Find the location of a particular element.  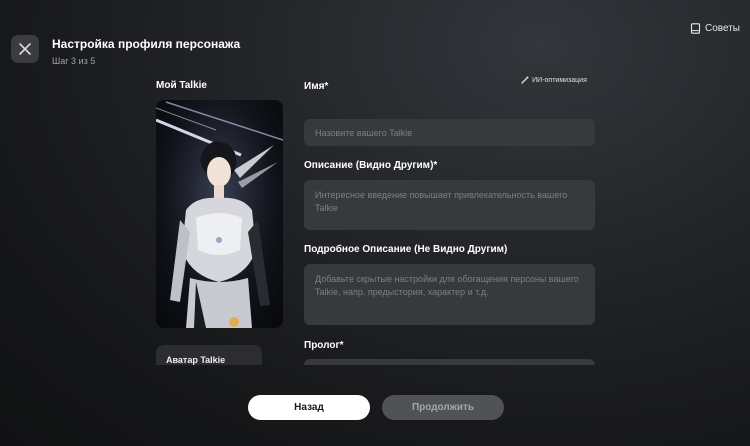

close-button is located at coordinates (25, 49).